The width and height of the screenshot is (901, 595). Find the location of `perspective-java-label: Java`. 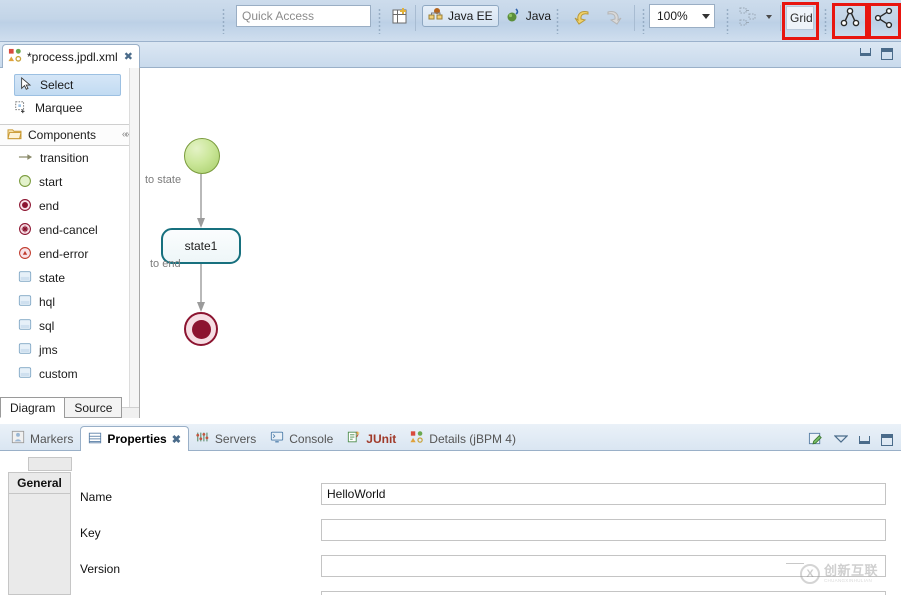

perspective-java-label: Java is located at coordinates (538, 16).